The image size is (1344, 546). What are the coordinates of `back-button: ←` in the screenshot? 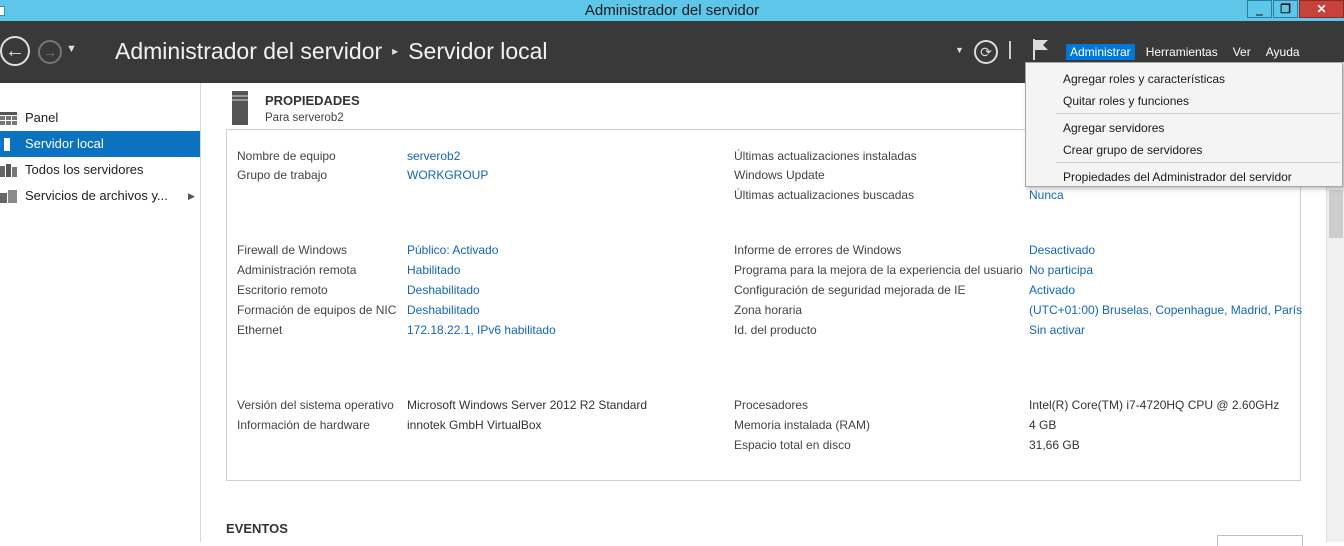 It's located at (15, 51).